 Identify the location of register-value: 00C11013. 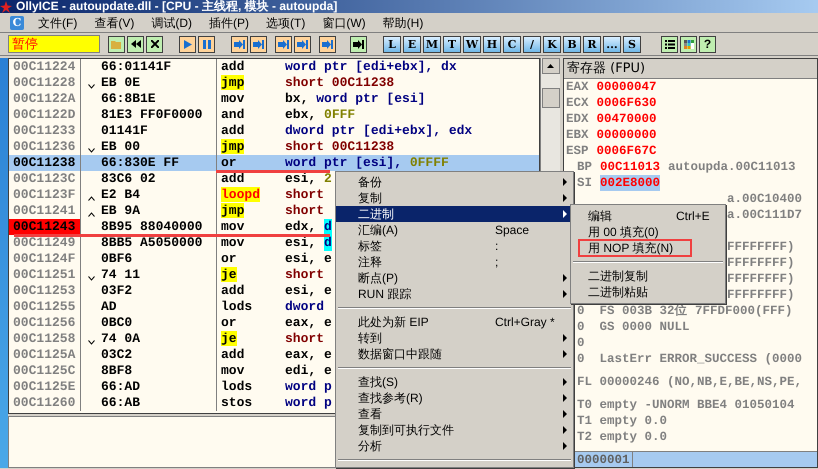
(630, 167).